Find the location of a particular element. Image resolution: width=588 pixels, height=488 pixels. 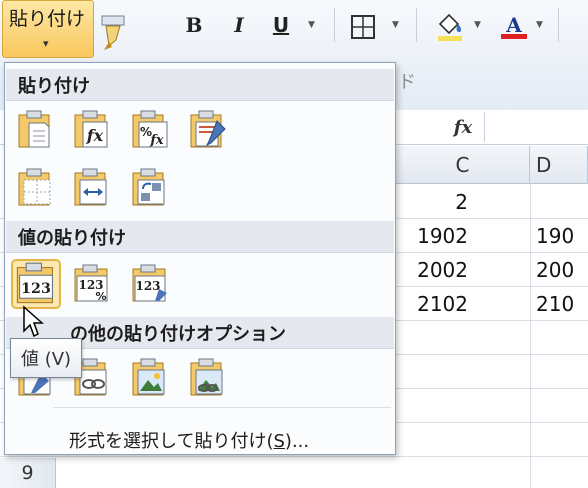

transpose-icon is located at coordinates (150, 188).